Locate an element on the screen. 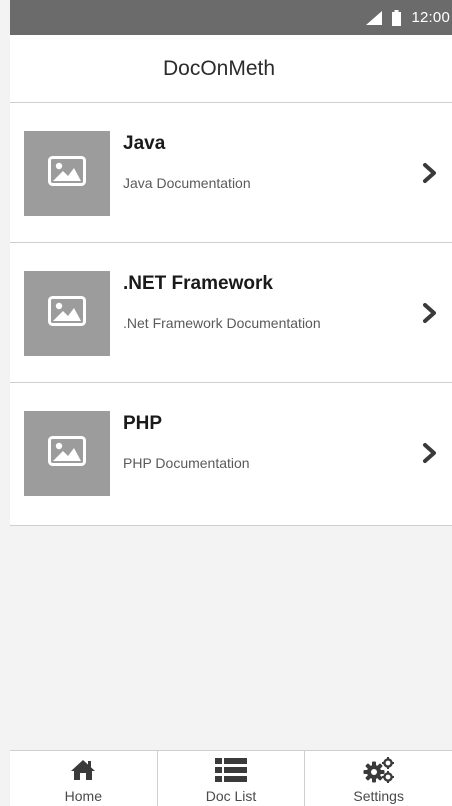 The height and width of the screenshot is (806, 452). list-icon is located at coordinates (231, 770).